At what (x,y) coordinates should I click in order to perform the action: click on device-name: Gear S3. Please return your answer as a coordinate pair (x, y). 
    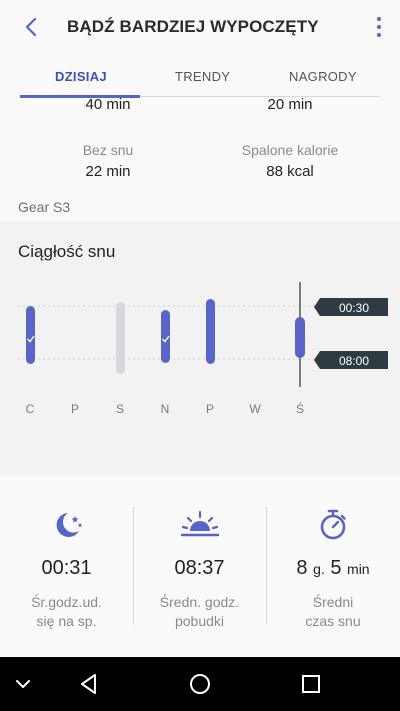
    Looking at the image, I should click on (44, 207).